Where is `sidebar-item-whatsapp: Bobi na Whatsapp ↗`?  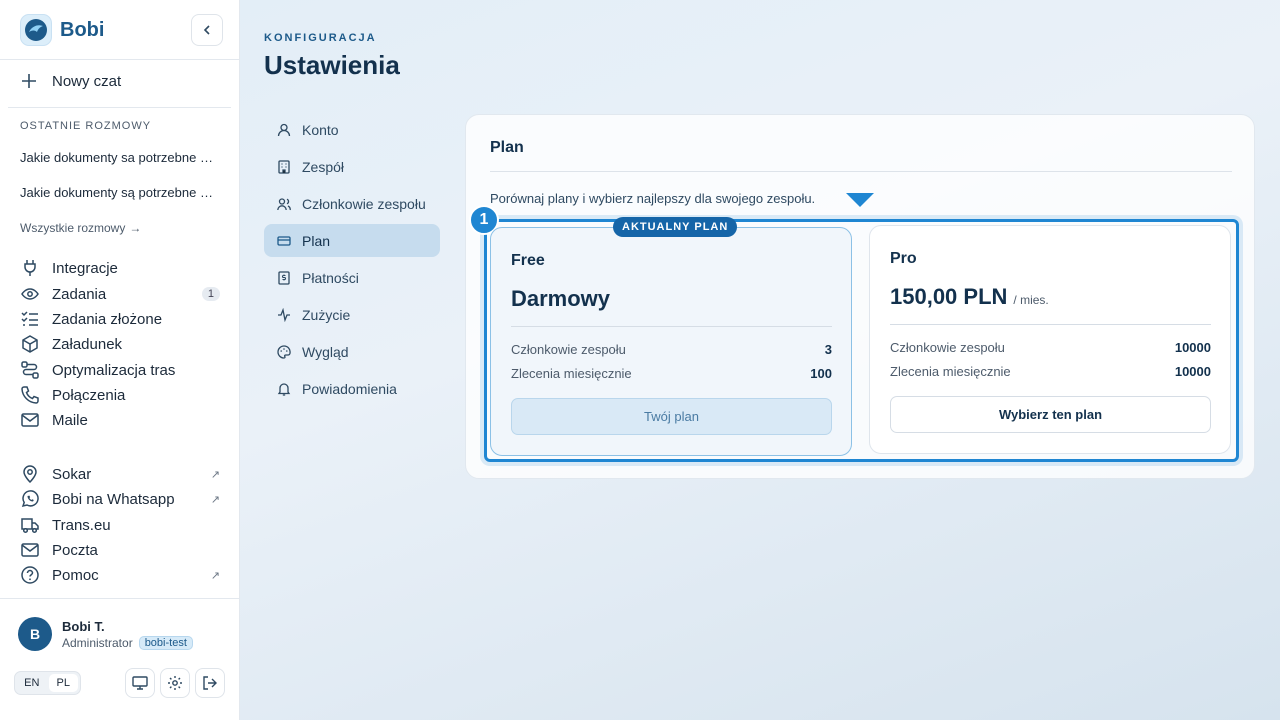 sidebar-item-whatsapp: Bobi na Whatsapp ↗ is located at coordinates (120, 499).